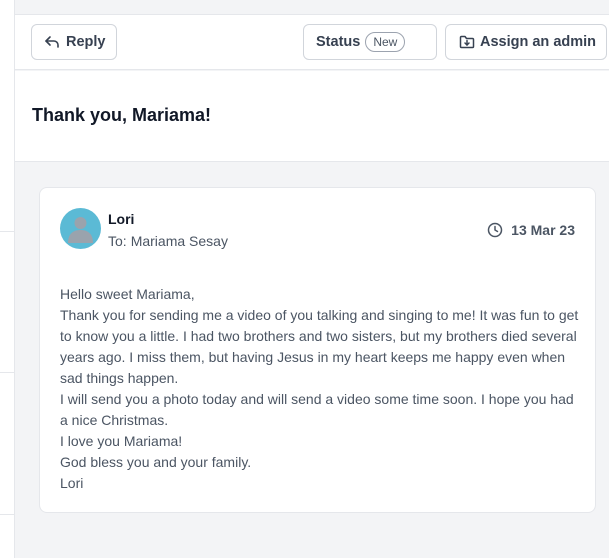 This screenshot has height=558, width=609. What do you see at coordinates (156, 462) in the screenshot?
I see `message-line: God bless you and your family.` at bounding box center [156, 462].